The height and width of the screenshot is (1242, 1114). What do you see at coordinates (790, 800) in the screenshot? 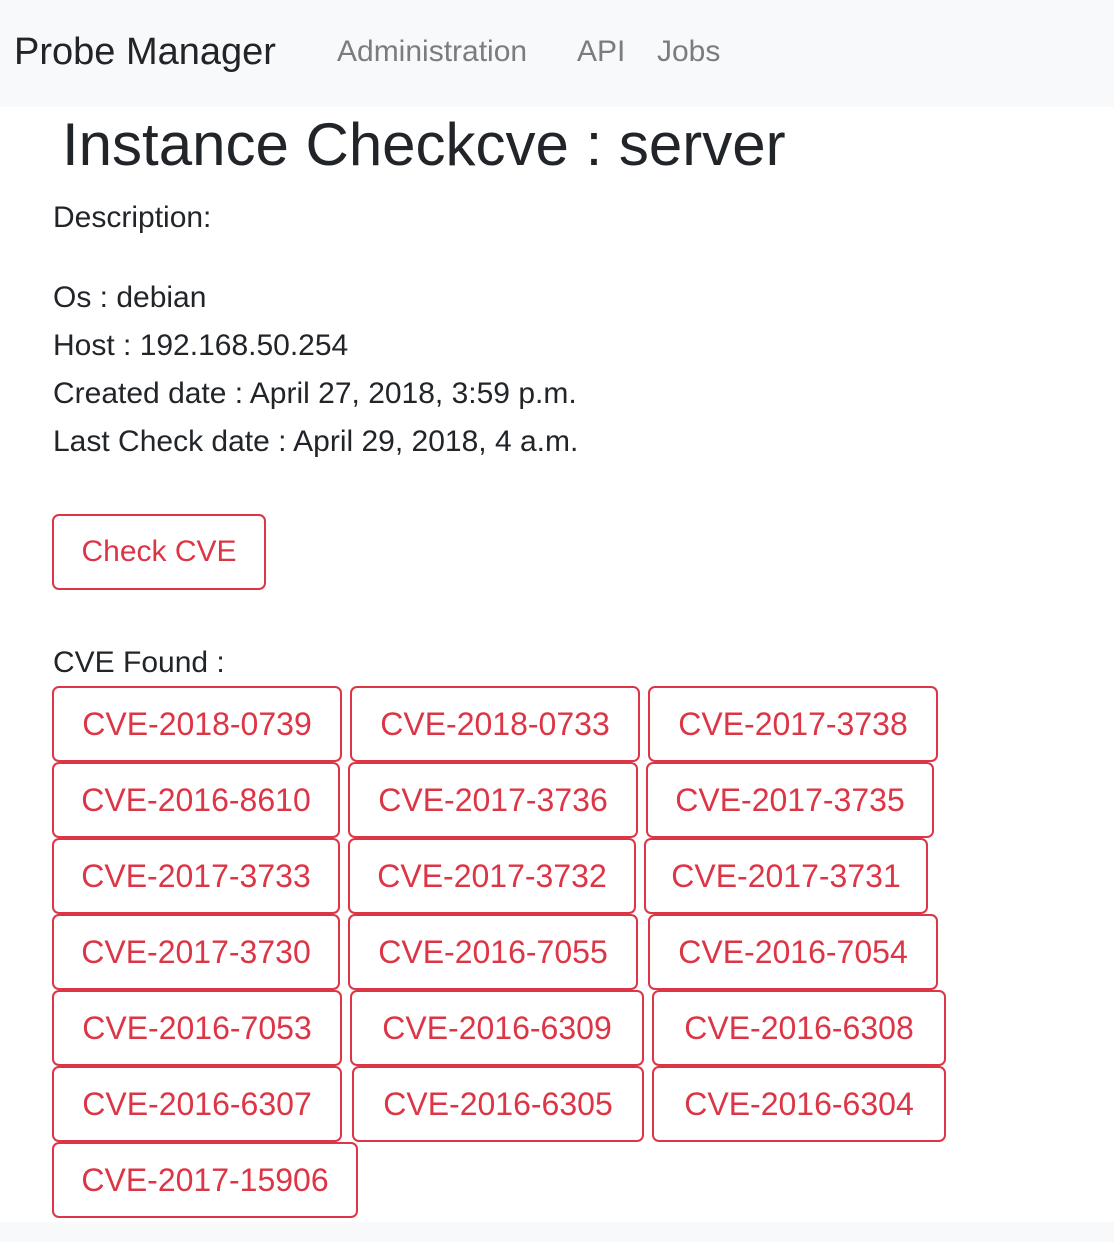
I see `cve-button: CVE-2017-3735` at bounding box center [790, 800].